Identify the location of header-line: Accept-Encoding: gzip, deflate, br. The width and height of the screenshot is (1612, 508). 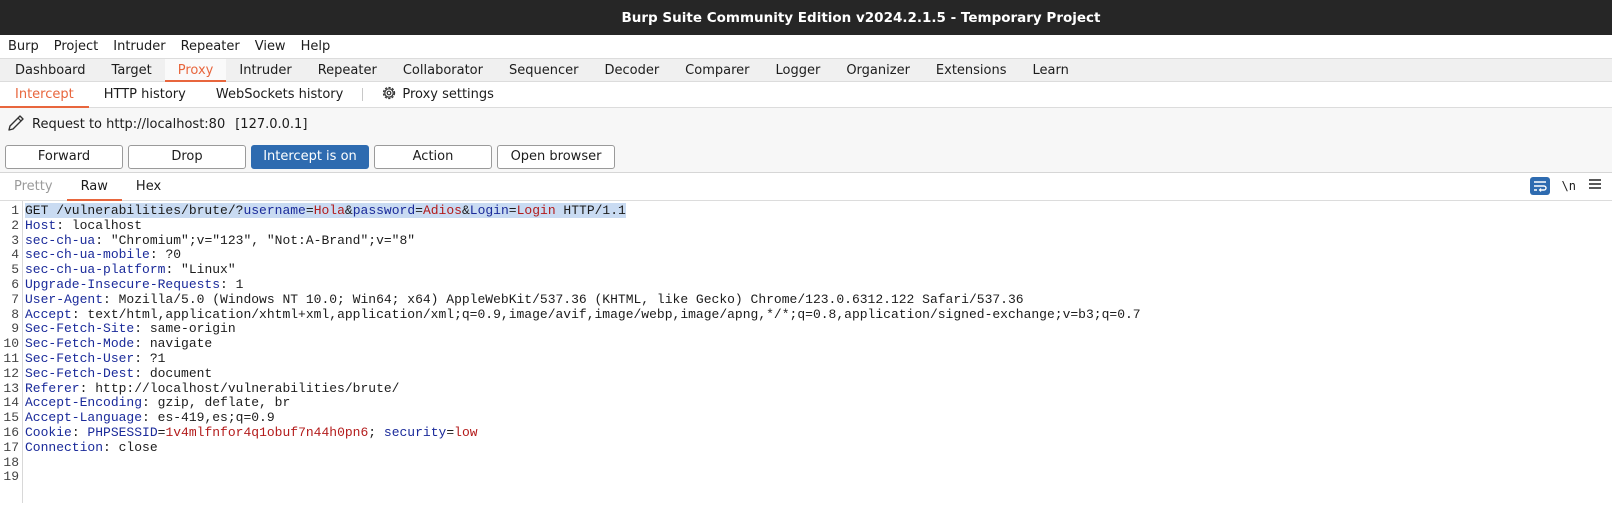
(818, 403).